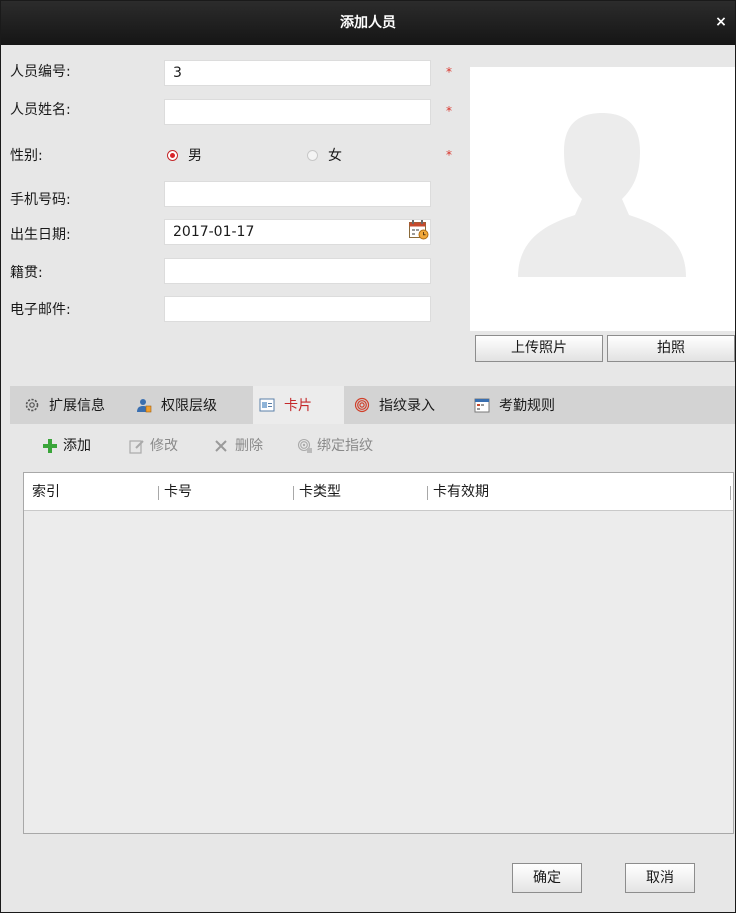  Describe the element at coordinates (539, 348) in the screenshot. I see `upload-photo-button: 上传照片` at that location.